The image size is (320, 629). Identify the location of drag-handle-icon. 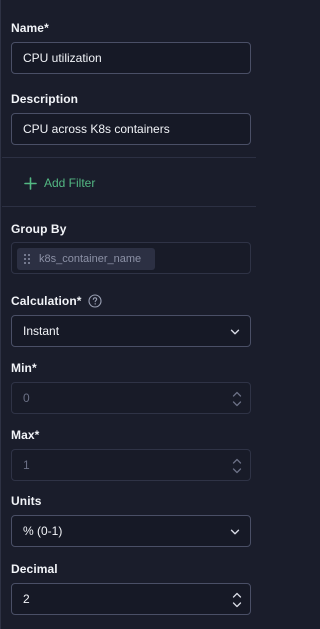
(27, 259).